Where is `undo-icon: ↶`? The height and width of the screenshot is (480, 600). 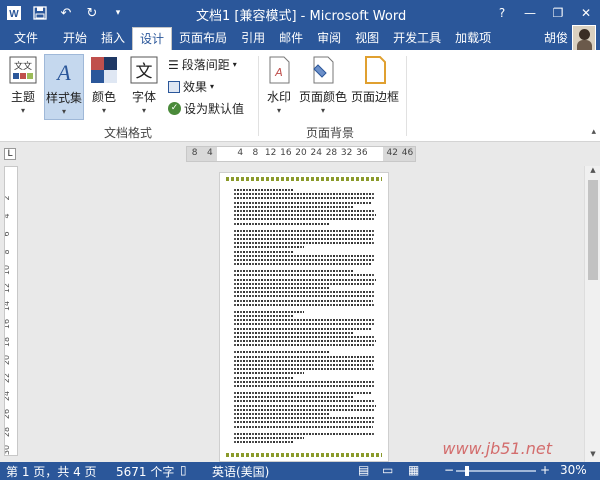
undo-icon: ↶ is located at coordinates (66, 13).